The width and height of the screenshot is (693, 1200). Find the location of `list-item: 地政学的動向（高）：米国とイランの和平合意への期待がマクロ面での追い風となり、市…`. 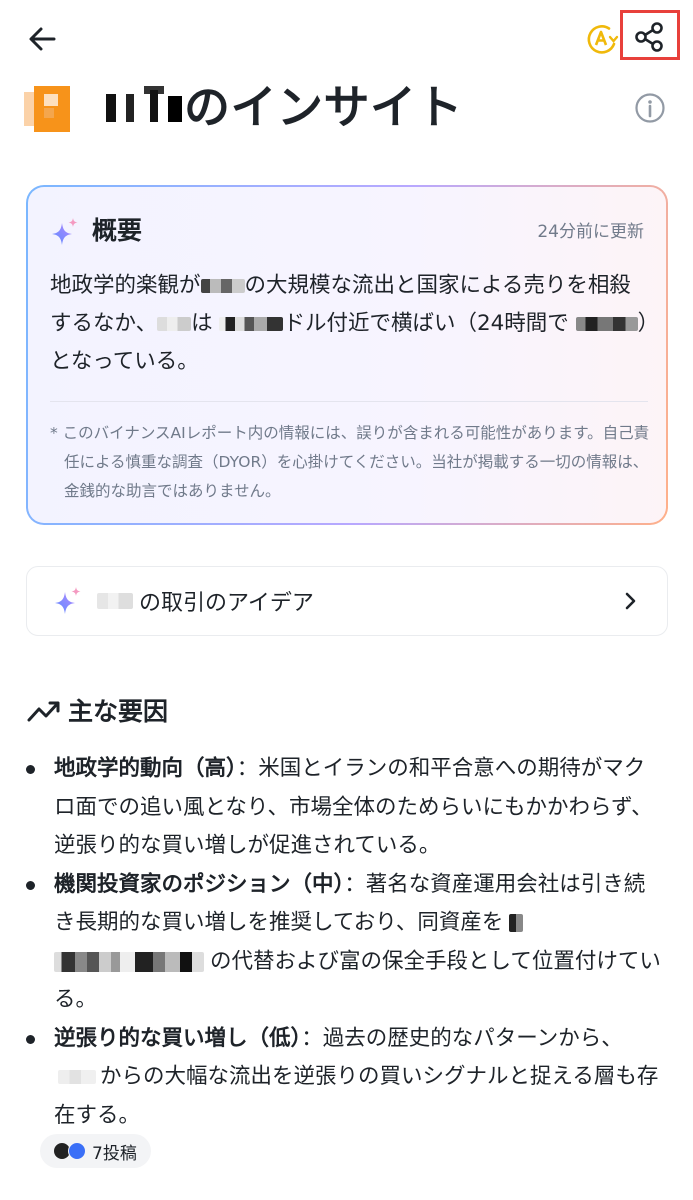

list-item: 地政学的動向（高）：米国とイランの和平合意への期待がマクロ面での追い風となり、市… is located at coordinates (346, 808).